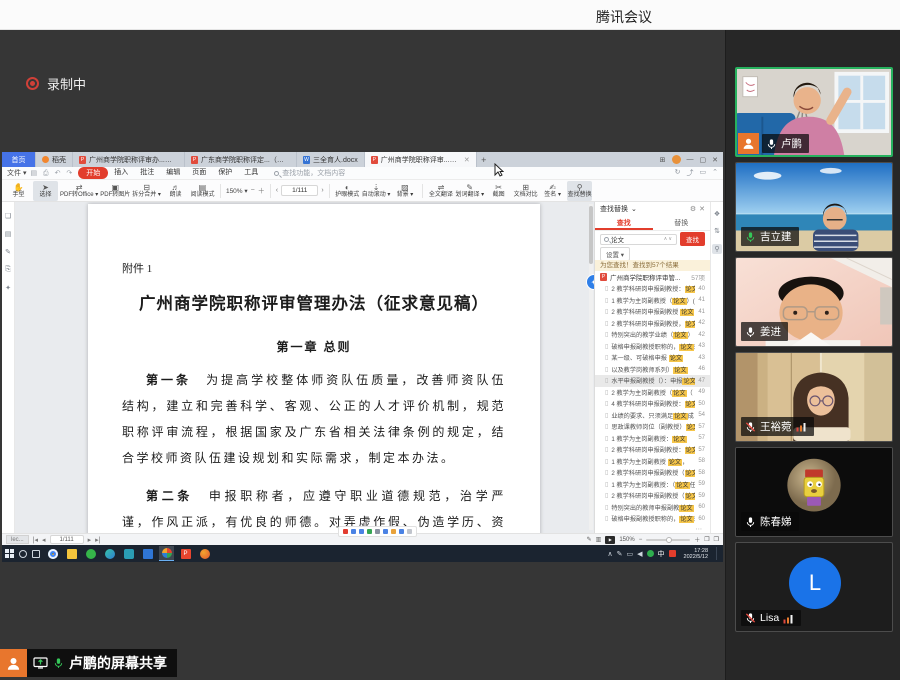  Describe the element at coordinates (277, 190) in the screenshot. I see `prev-page-icon: ‹` at that location.